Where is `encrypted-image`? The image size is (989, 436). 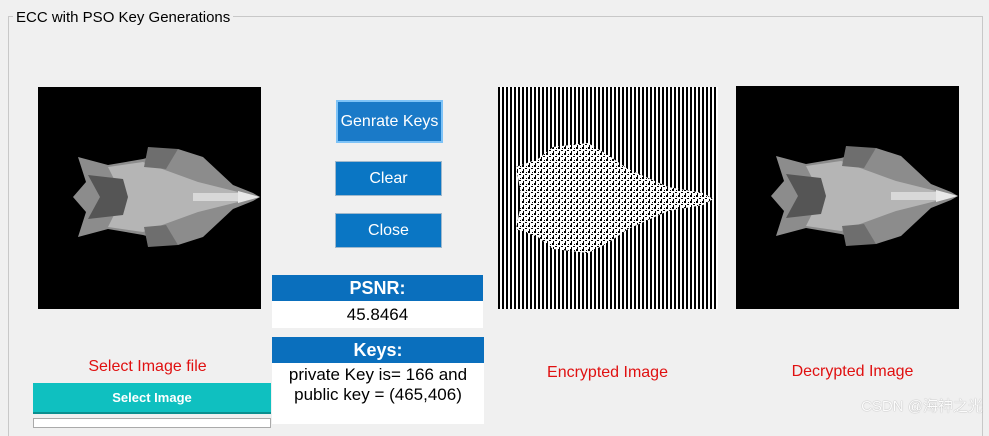 encrypted-image is located at coordinates (608, 198).